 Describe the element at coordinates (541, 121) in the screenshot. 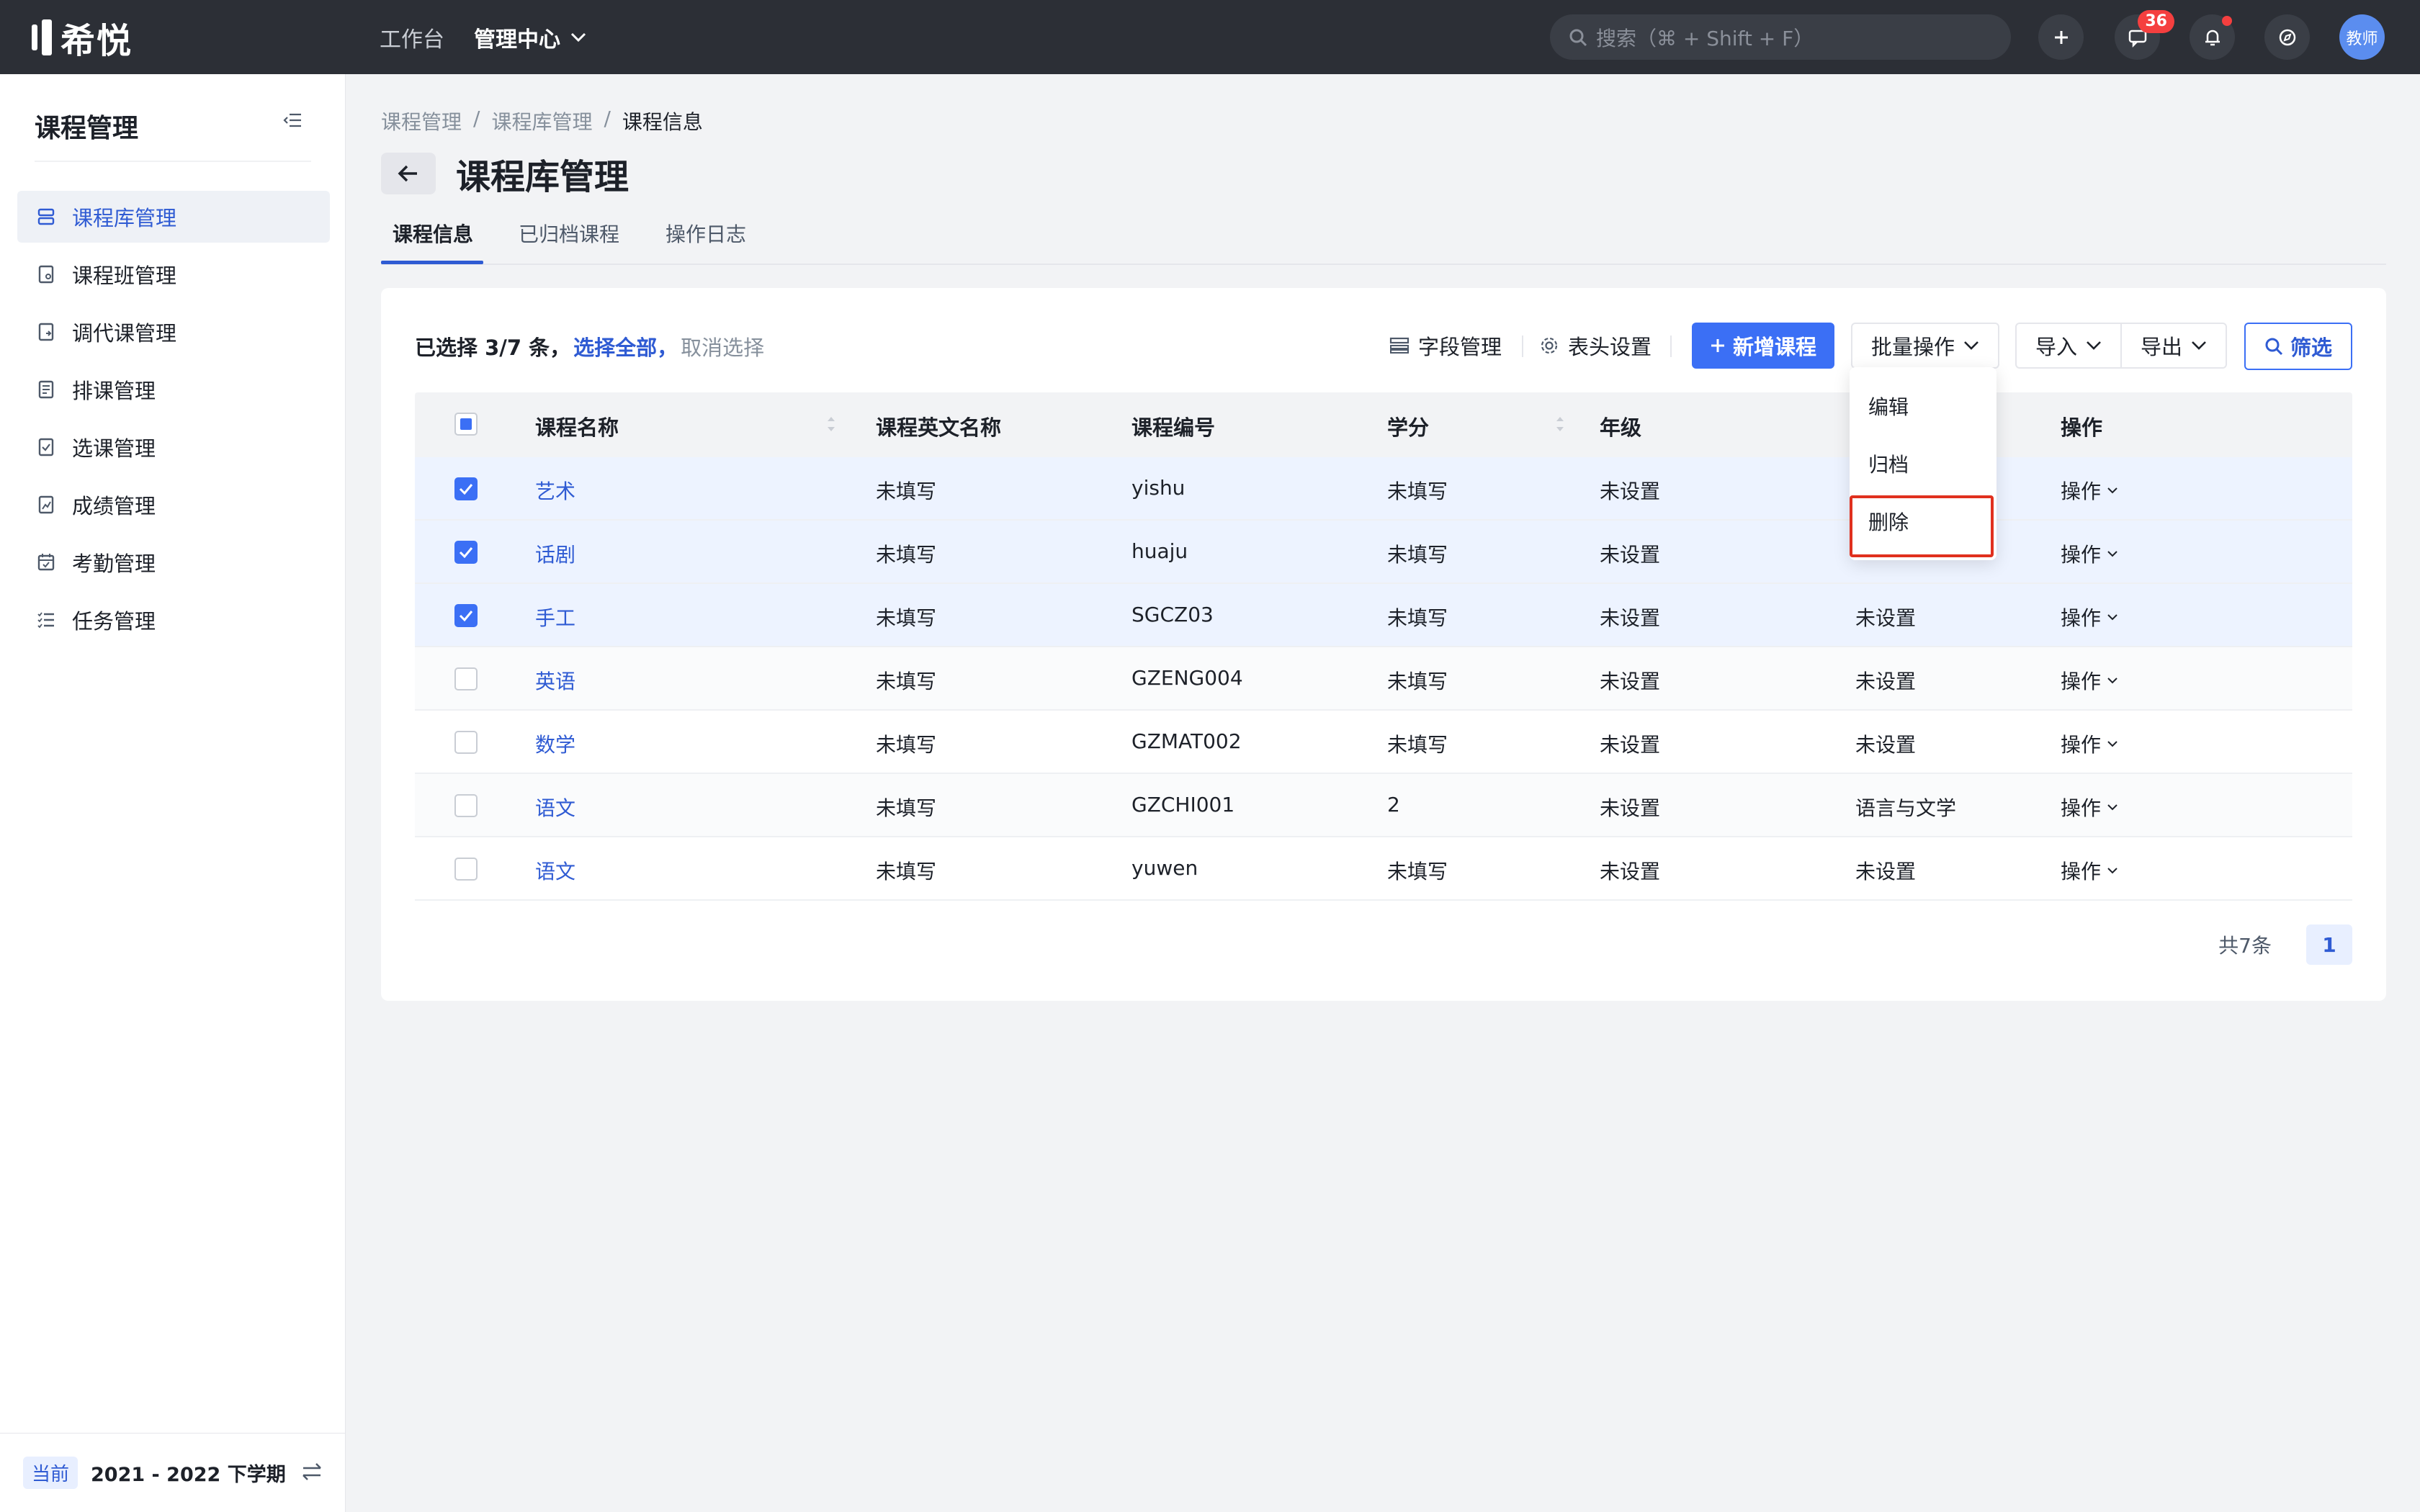

I see `breadcrumb-item: 课程库管理` at that location.